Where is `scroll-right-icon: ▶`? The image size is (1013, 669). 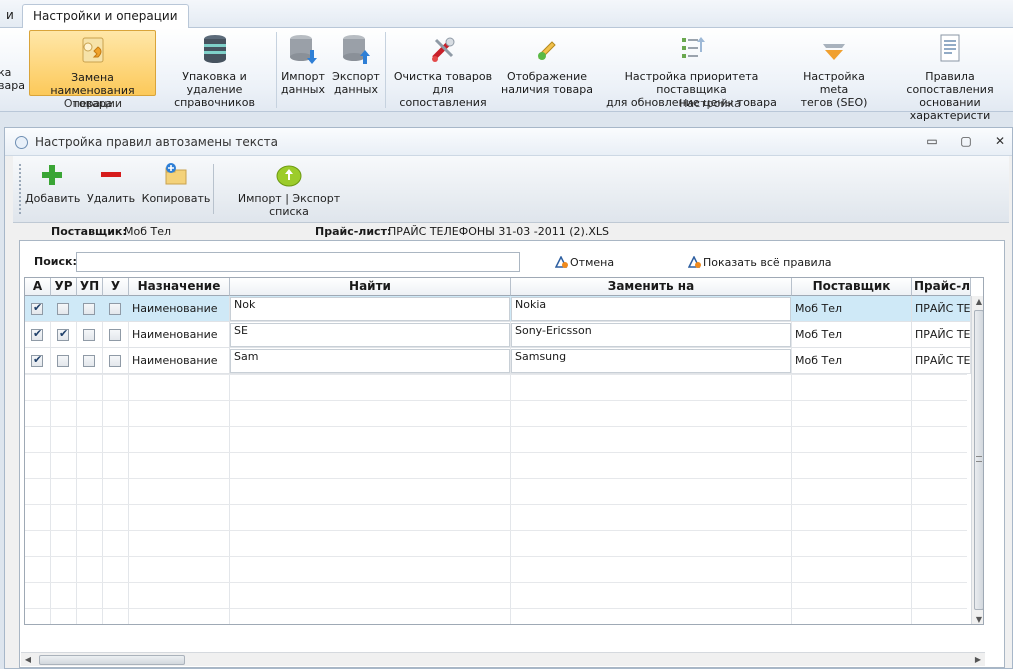
scroll-right-icon: ▶ is located at coordinates (978, 660).